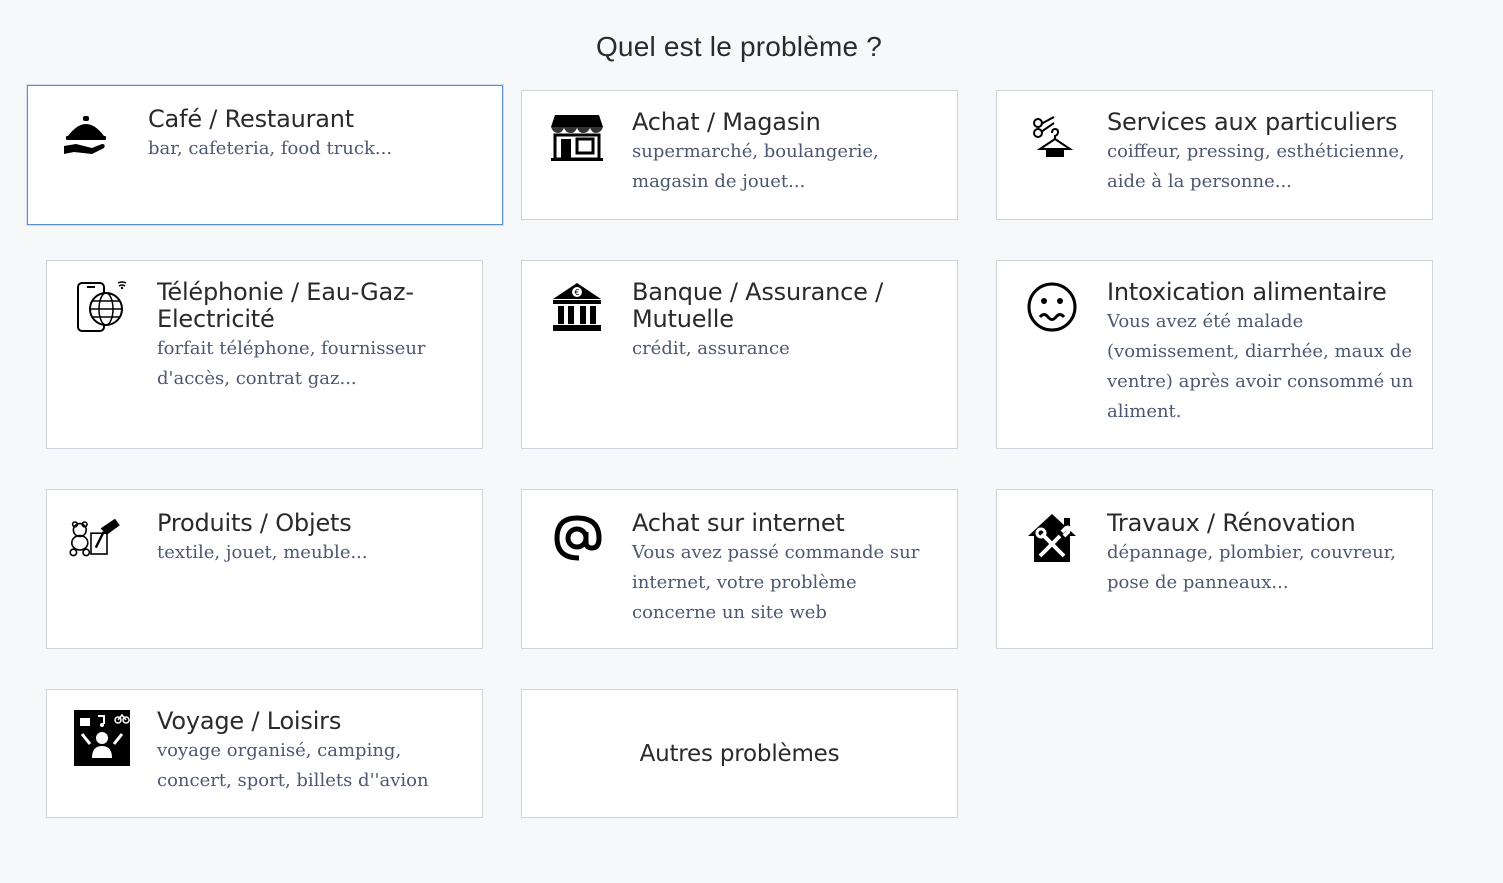 Image resolution: width=1503 pixels, height=883 pixels. Describe the element at coordinates (577, 137) in the screenshot. I see `storefront-icon` at that location.